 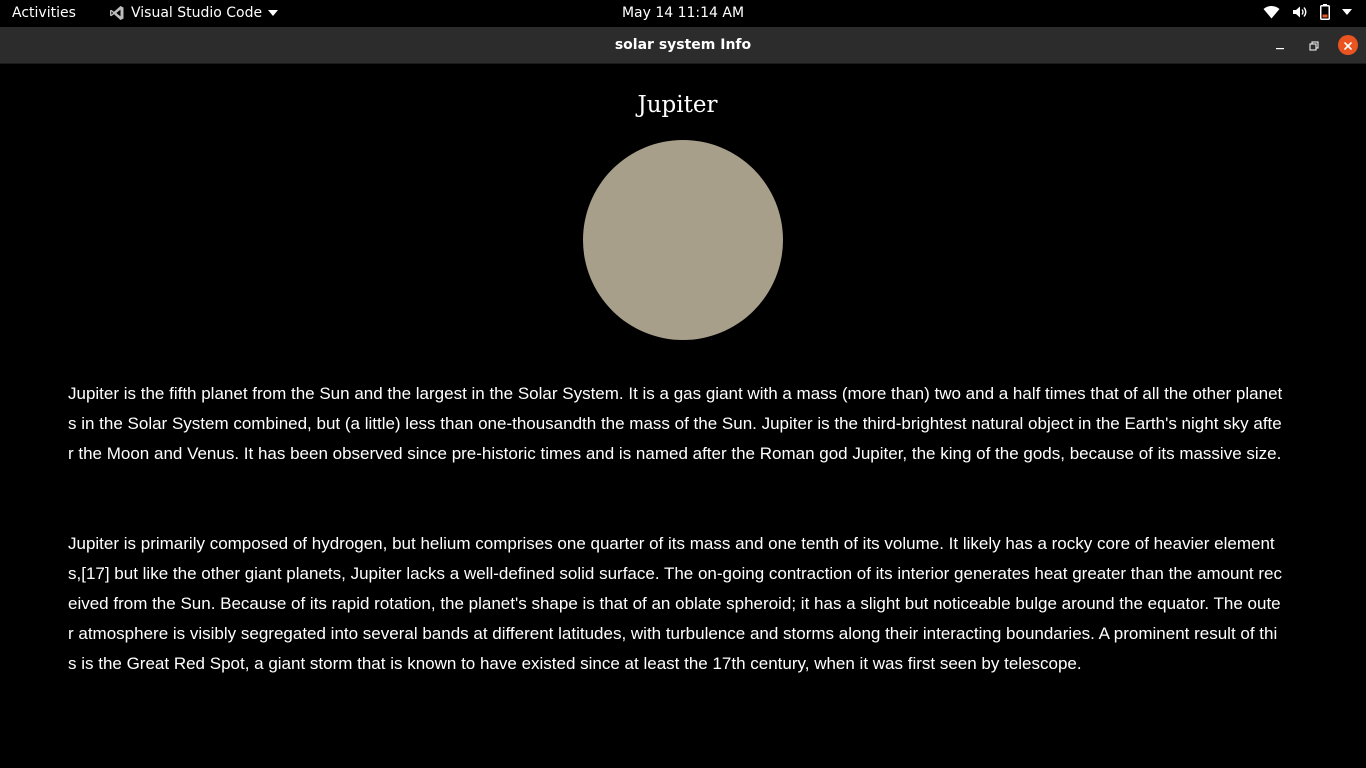 I want to click on planet-title: Jupiter, so click(x=677, y=105).